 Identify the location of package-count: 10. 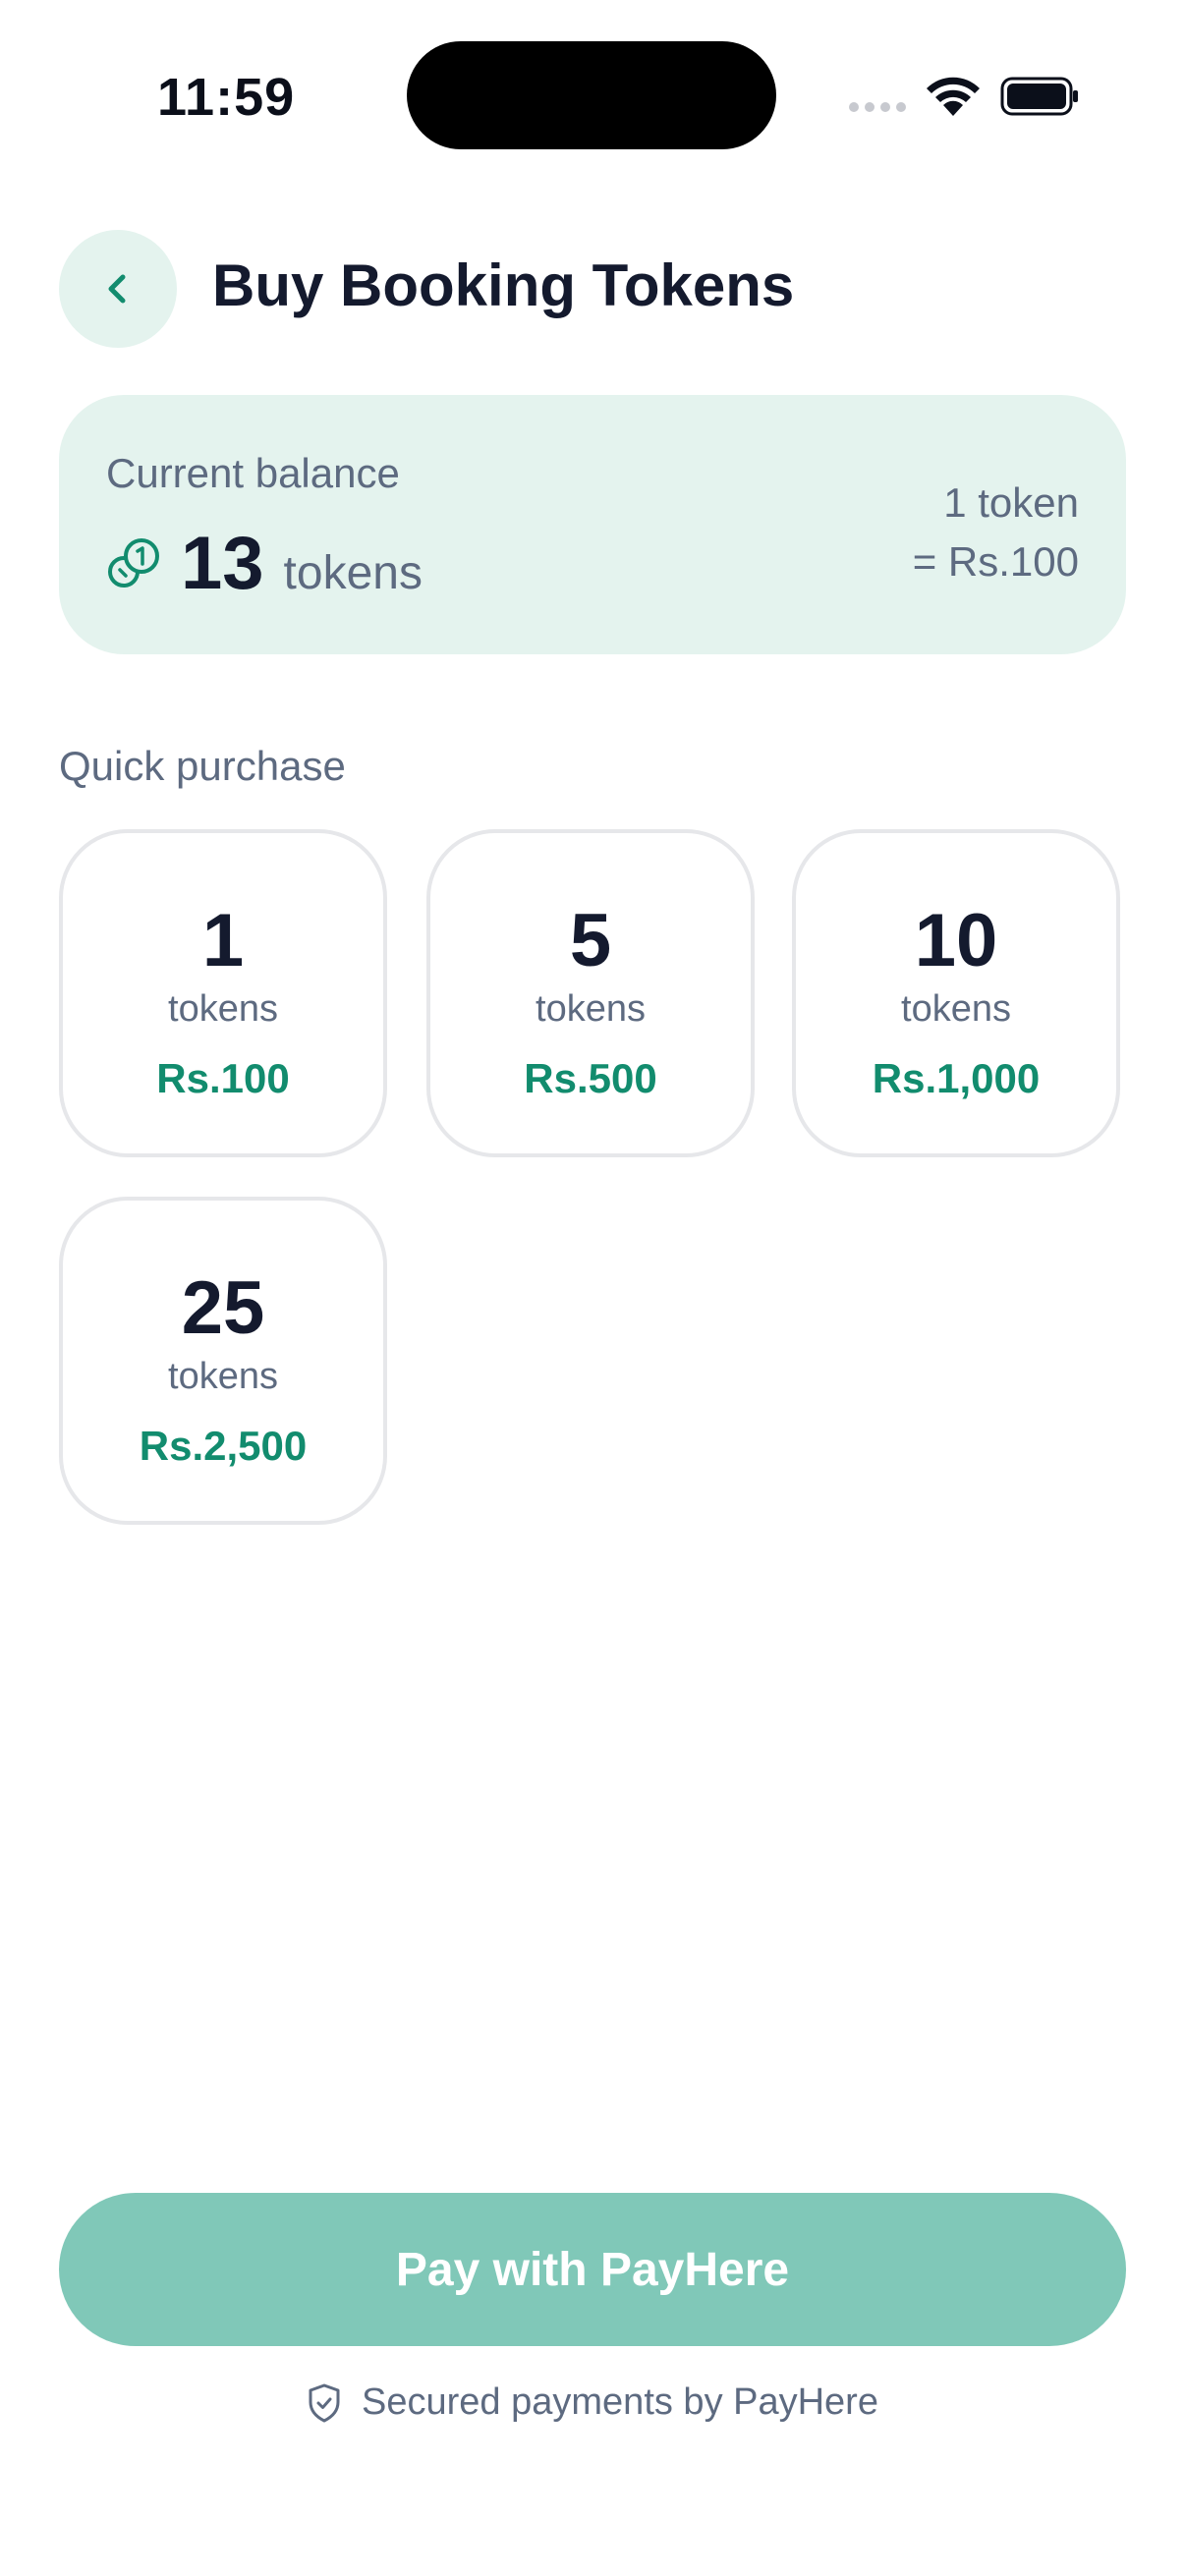
(956, 940).